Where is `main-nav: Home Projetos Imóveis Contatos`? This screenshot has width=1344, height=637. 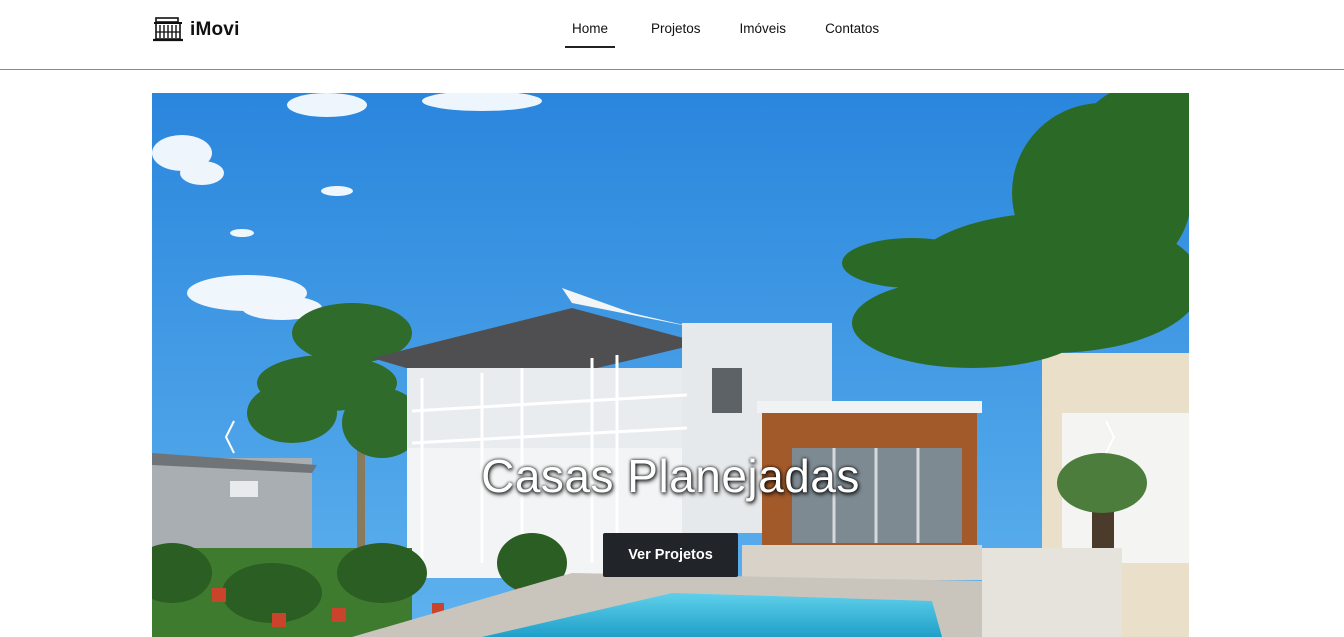 main-nav: Home Projetos Imóveis Contatos is located at coordinates (740, 32).